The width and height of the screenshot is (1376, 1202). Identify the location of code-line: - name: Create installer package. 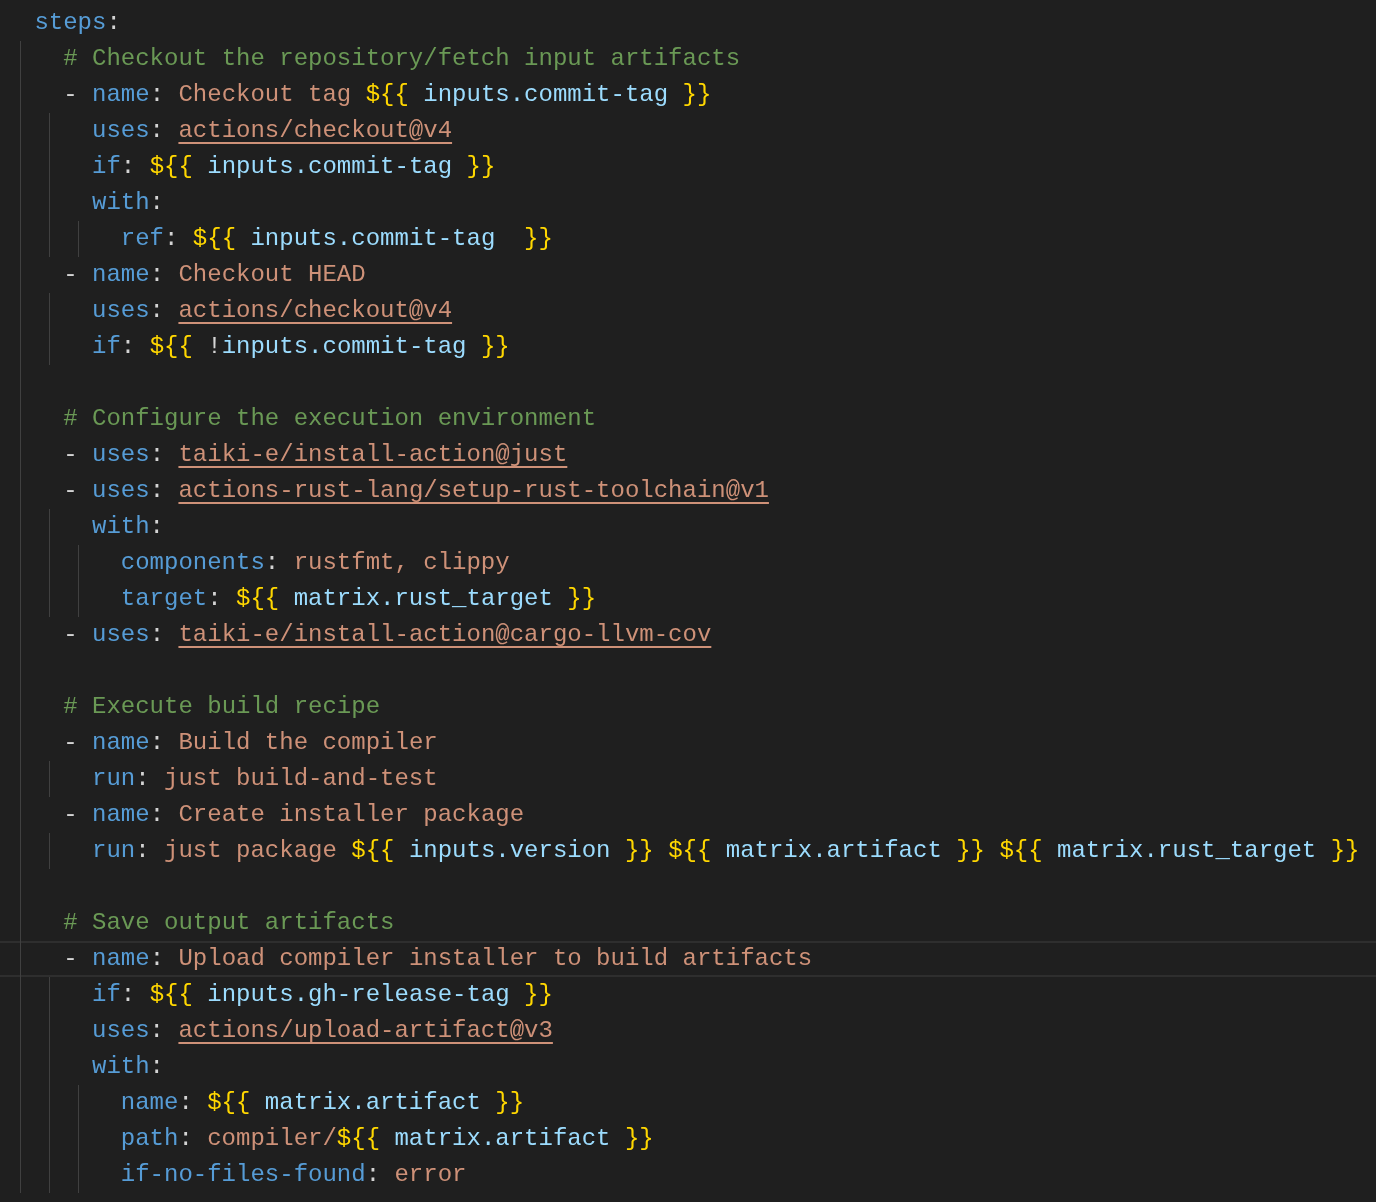
(294, 814).